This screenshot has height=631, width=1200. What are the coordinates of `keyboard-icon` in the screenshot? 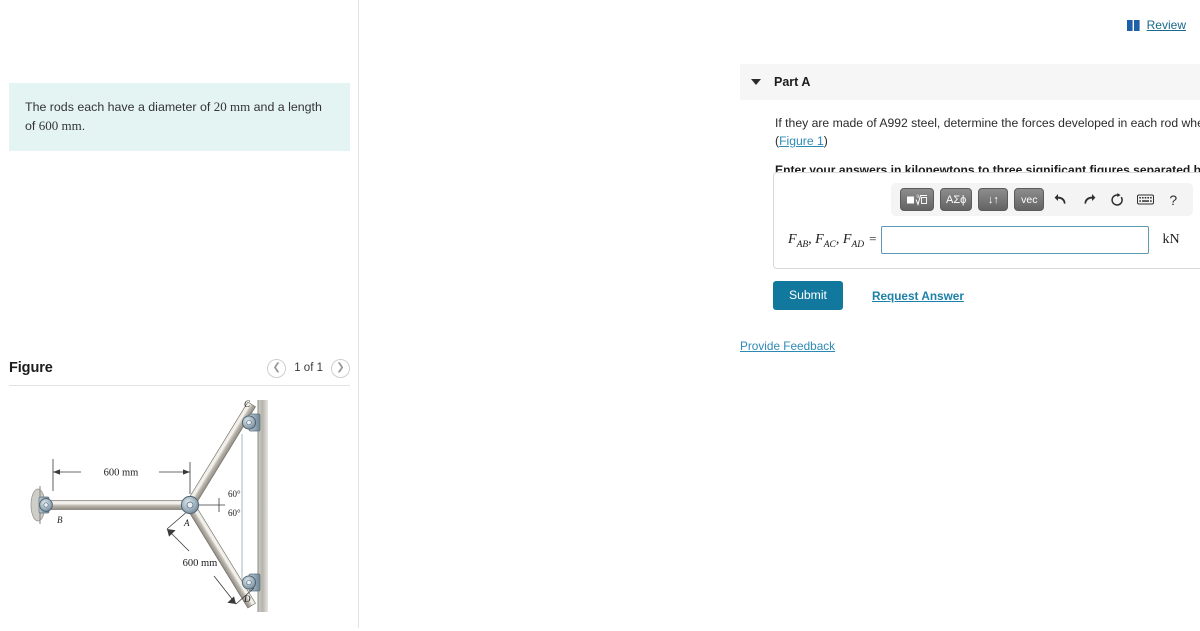 It's located at (1145, 200).